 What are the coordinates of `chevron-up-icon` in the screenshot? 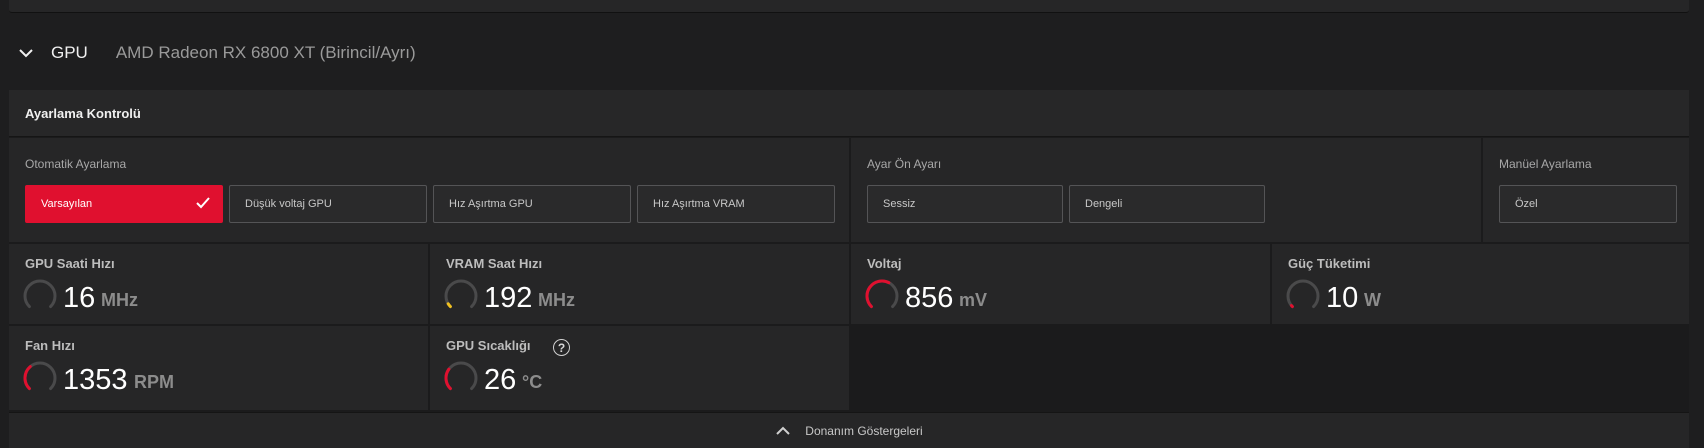 It's located at (783, 430).